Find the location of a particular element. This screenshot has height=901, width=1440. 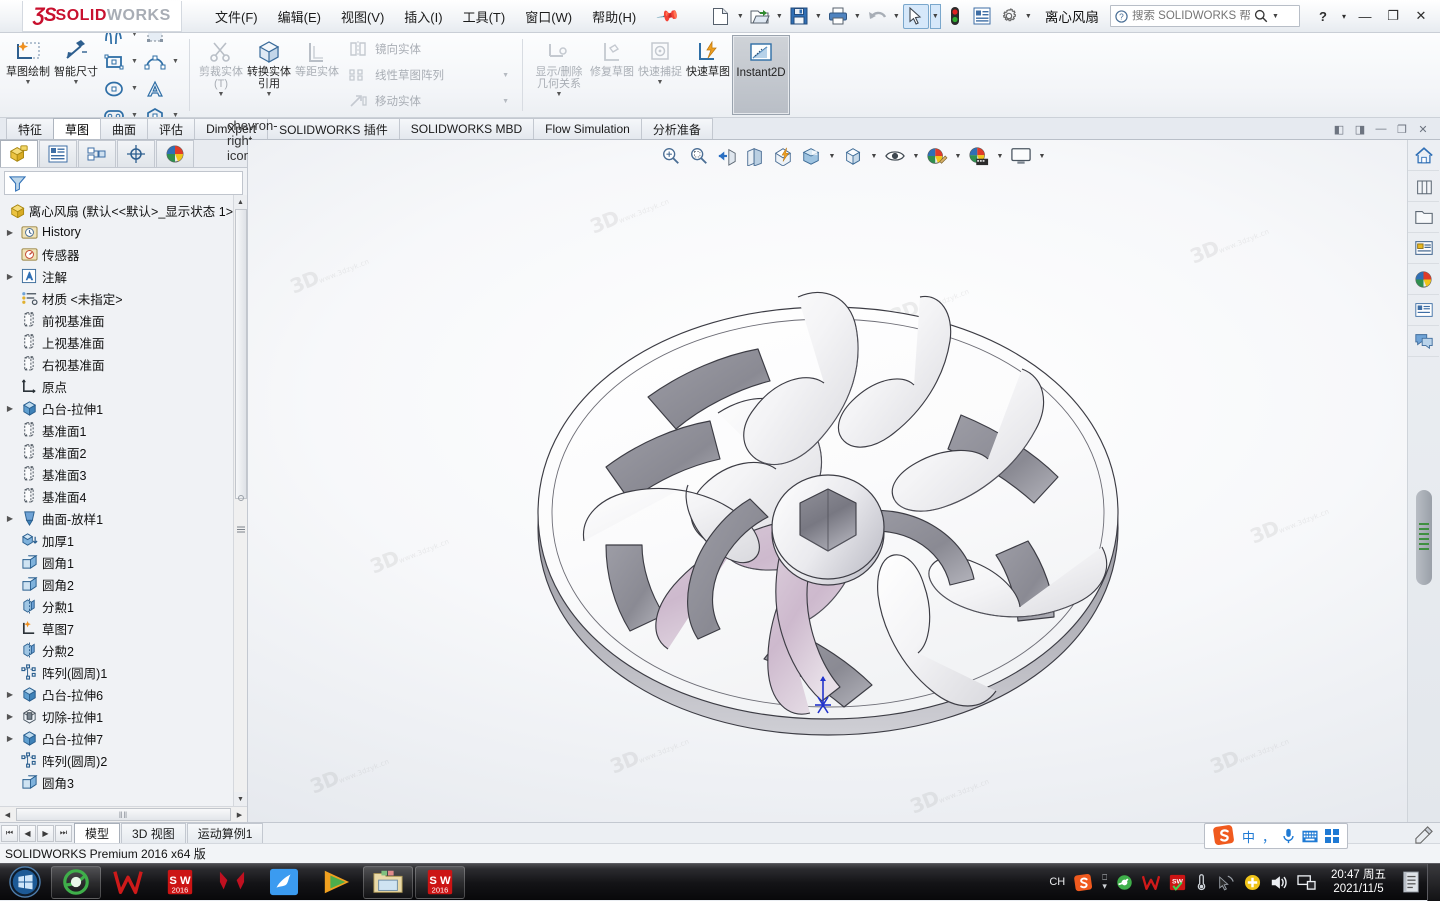

minimize-button: — is located at coordinates (1365, 16).